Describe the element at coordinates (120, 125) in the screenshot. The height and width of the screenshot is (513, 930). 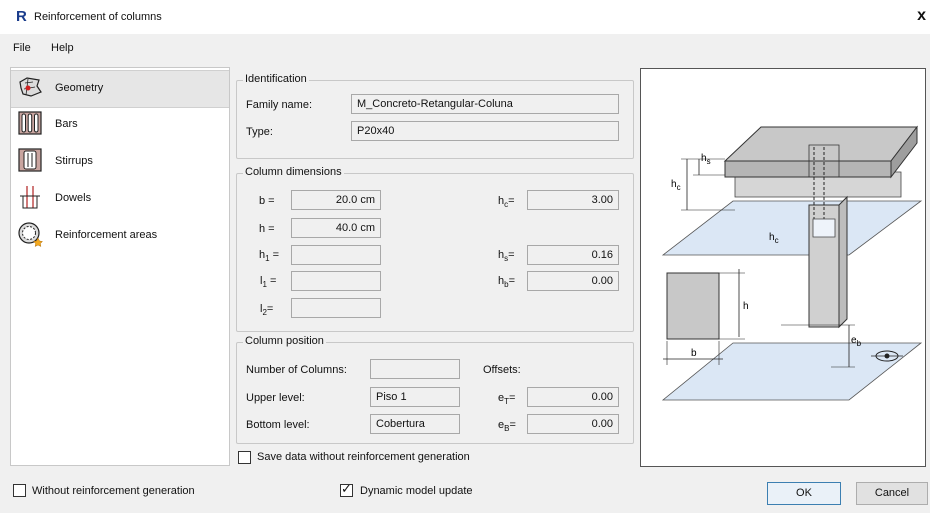
I see `sidebar-item-bars: Bars` at that location.